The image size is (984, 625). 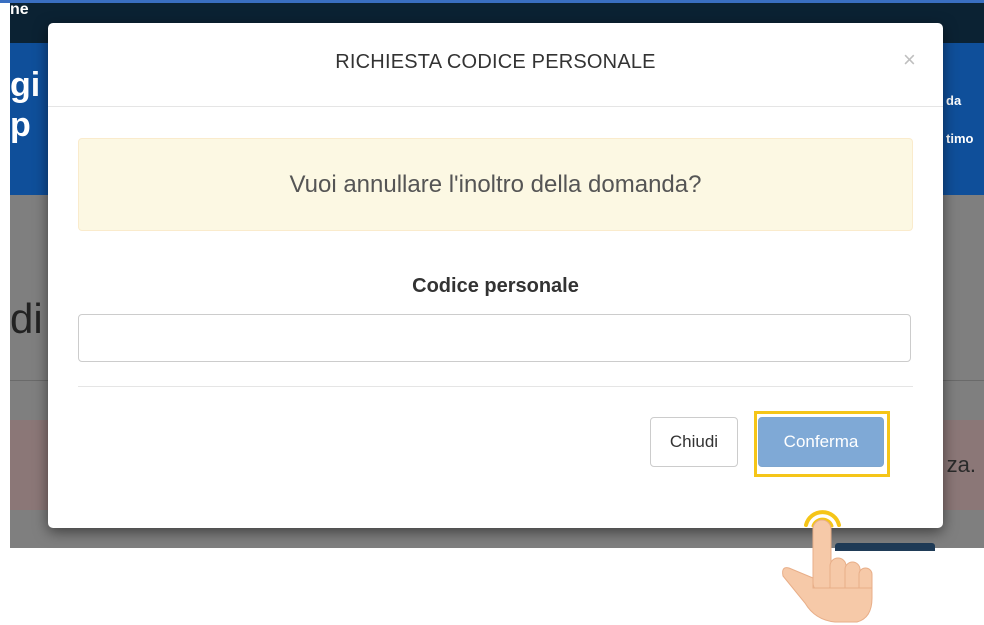 I want to click on background-header-right-2: timo, so click(x=960, y=138).